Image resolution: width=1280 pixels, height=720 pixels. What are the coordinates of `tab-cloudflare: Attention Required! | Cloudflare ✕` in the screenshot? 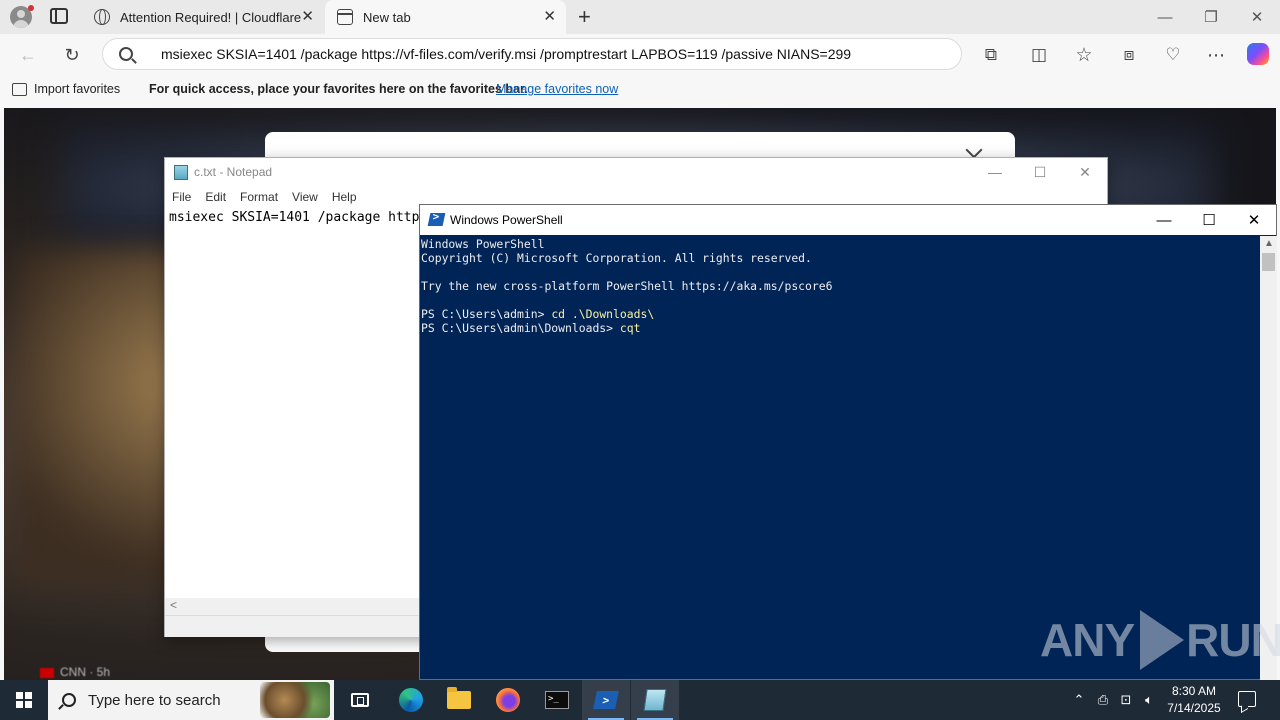 It's located at (203, 17).